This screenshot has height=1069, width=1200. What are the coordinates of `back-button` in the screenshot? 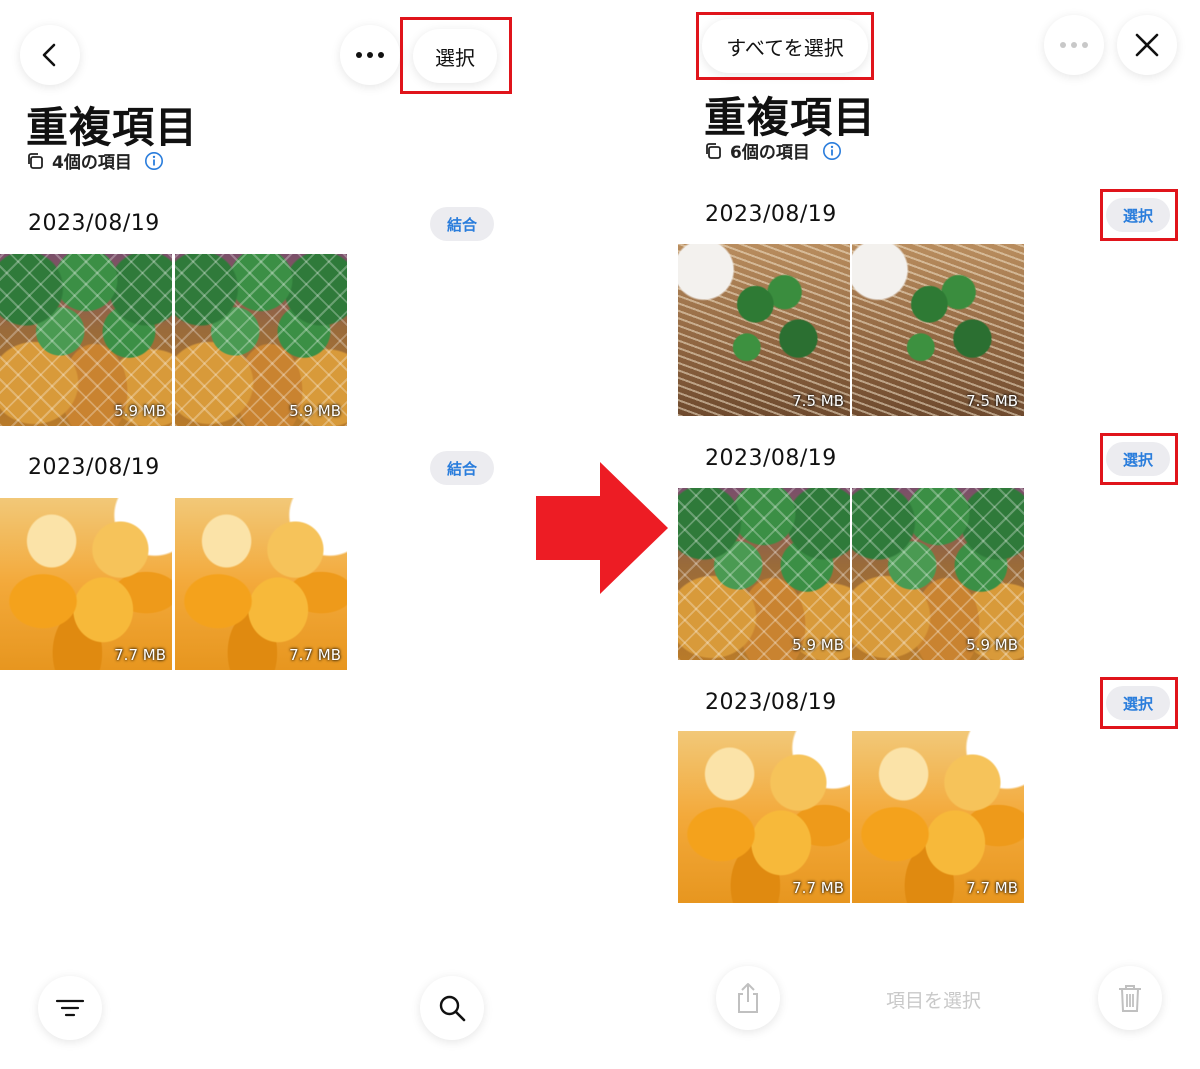 It's located at (50, 55).